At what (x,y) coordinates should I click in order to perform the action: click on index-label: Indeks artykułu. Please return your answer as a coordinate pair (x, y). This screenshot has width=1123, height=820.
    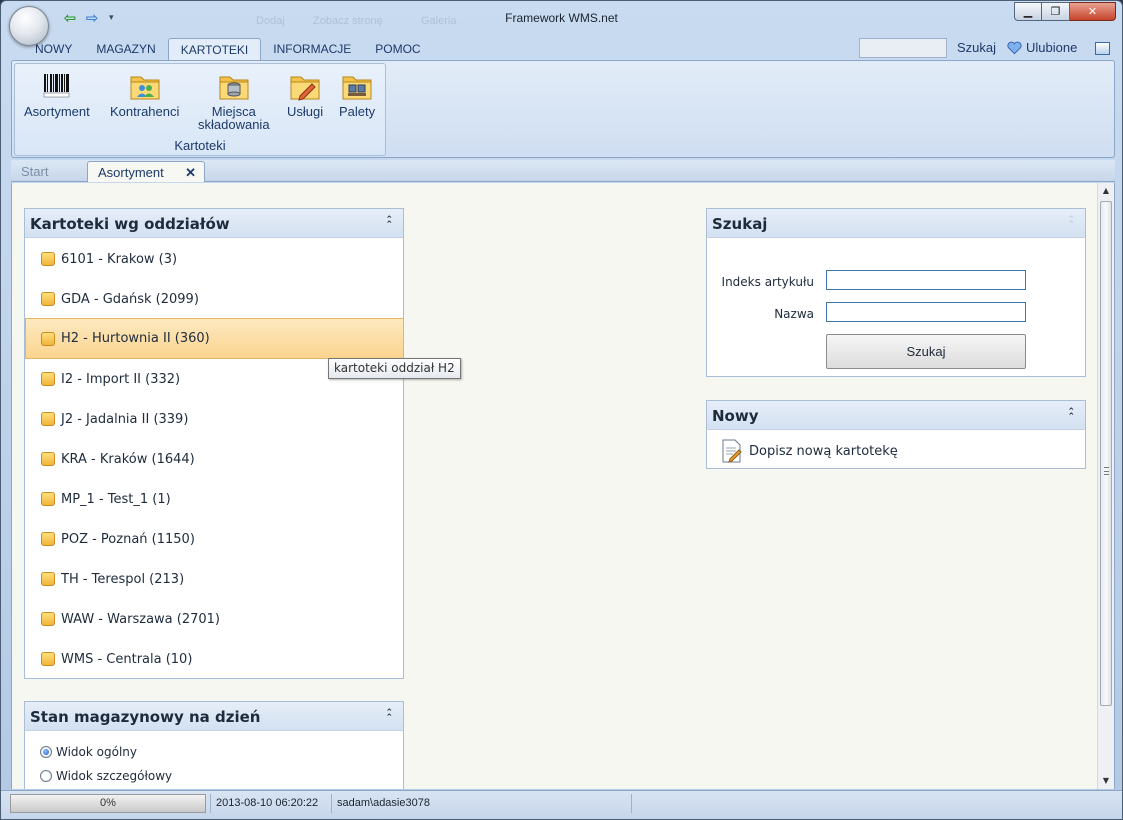
    Looking at the image, I should click on (767, 282).